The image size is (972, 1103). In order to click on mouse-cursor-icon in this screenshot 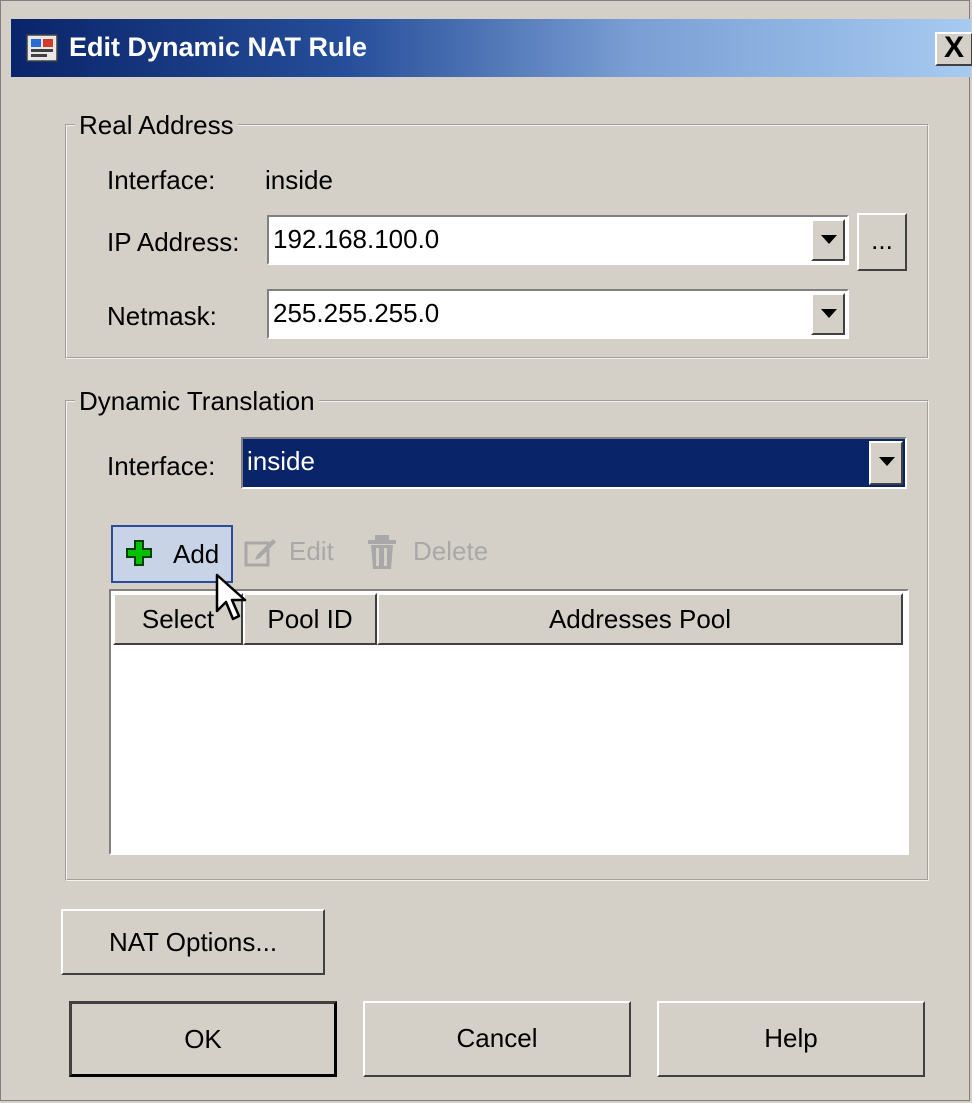, I will do `click(231, 597)`.